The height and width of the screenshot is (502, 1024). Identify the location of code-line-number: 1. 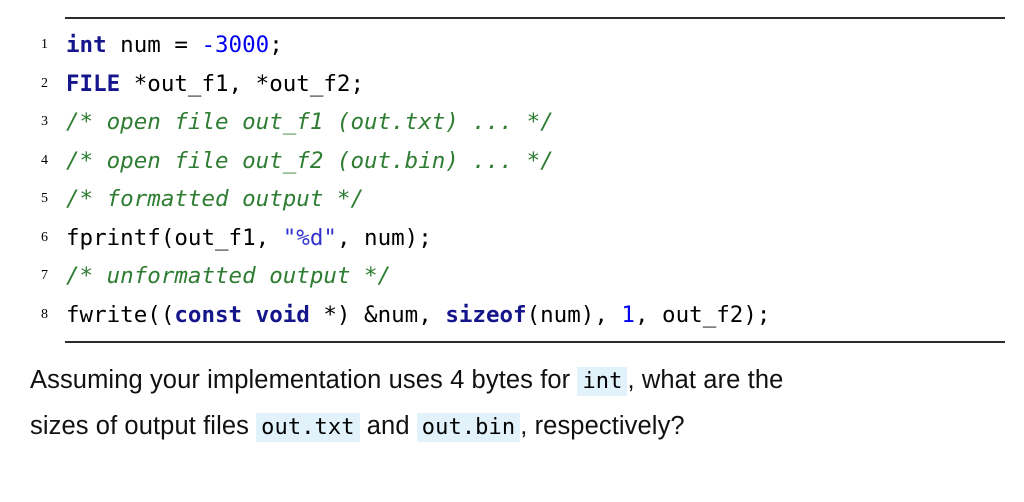
(44, 44).